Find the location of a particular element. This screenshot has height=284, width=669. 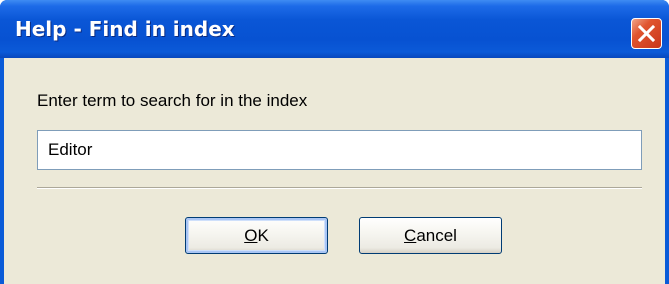

close-button is located at coordinates (646, 33).